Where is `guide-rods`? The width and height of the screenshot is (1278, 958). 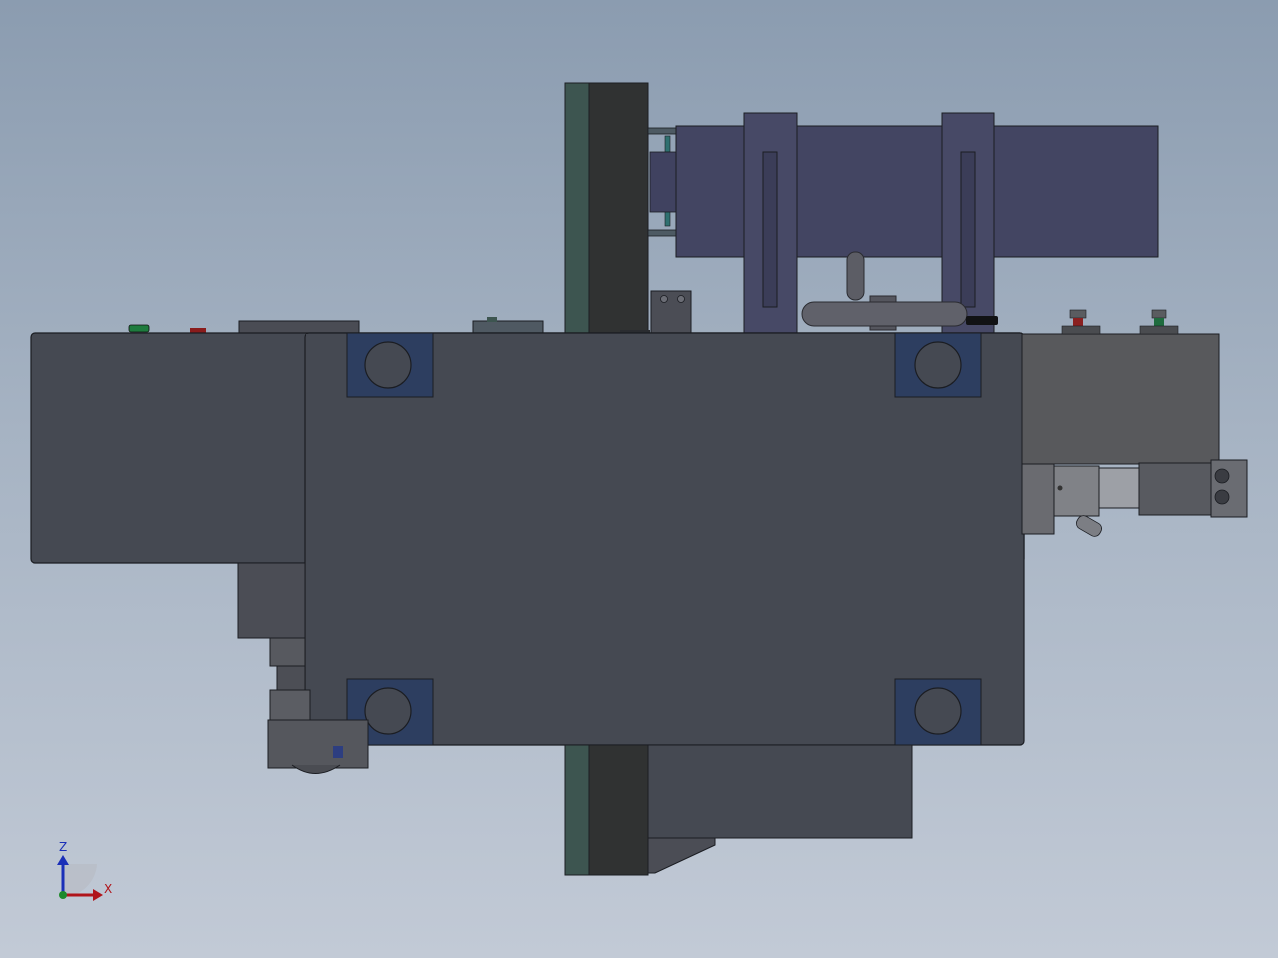
guide-rods is located at coordinates (663, 182).